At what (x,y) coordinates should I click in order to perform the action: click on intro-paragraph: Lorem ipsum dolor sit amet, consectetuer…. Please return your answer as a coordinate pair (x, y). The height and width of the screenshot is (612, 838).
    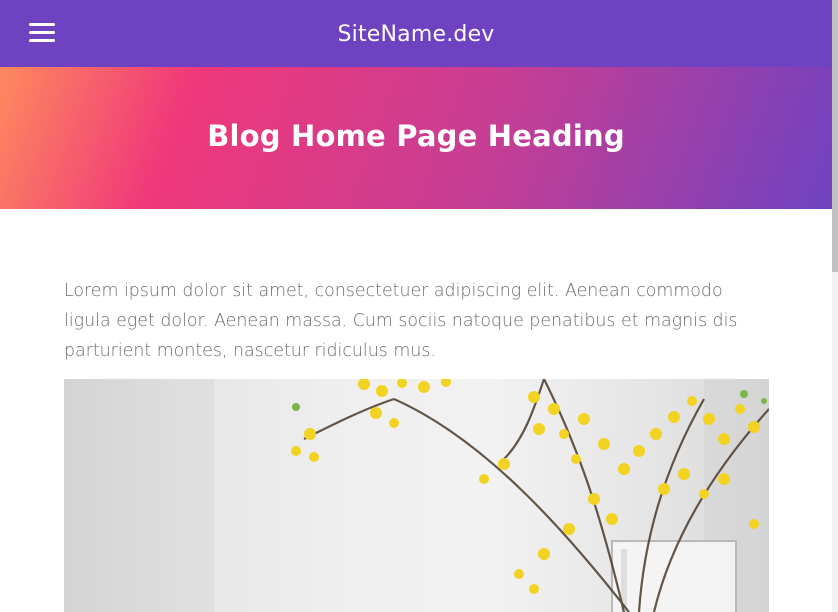
    Looking at the image, I should click on (401, 321).